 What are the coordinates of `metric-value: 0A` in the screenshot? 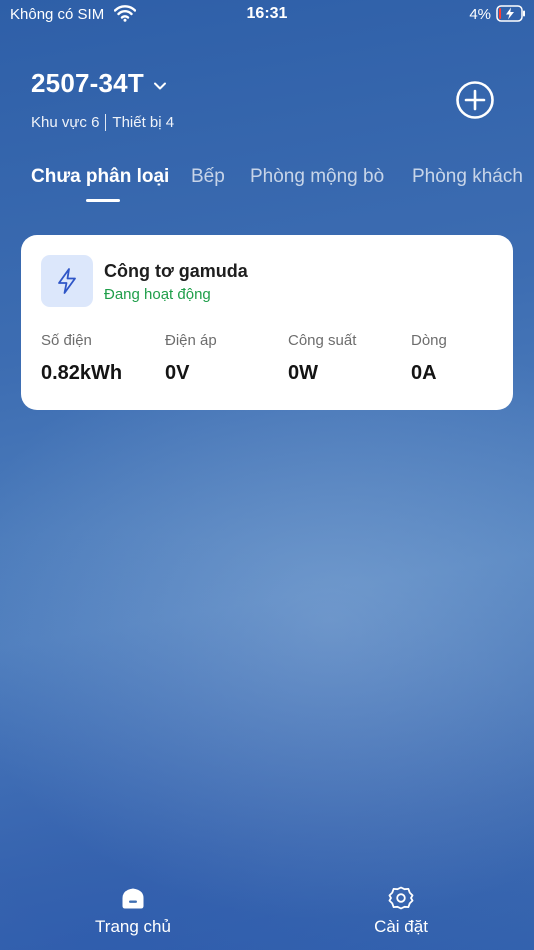 It's located at (424, 373).